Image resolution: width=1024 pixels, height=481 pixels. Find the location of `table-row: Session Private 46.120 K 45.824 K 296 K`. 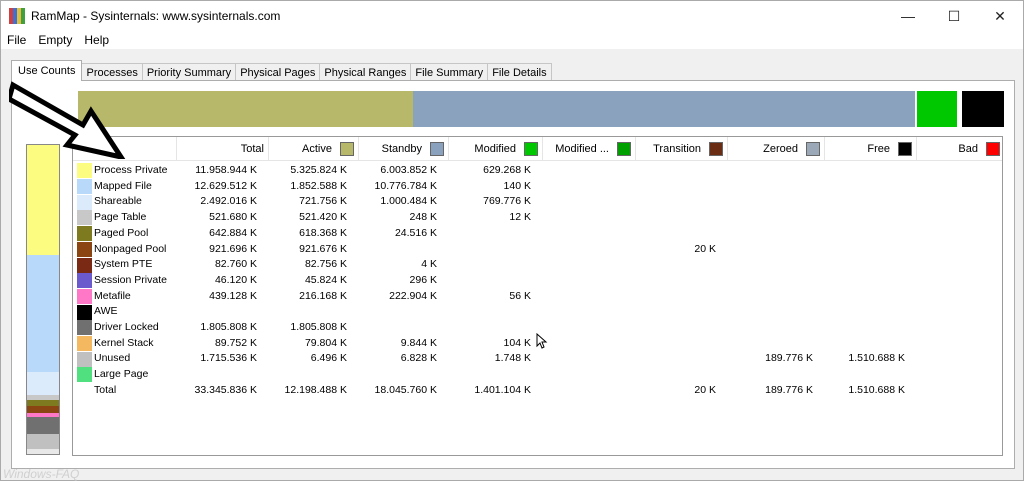

table-row: Session Private 46.120 K 45.824 K 296 K is located at coordinates (537, 281).